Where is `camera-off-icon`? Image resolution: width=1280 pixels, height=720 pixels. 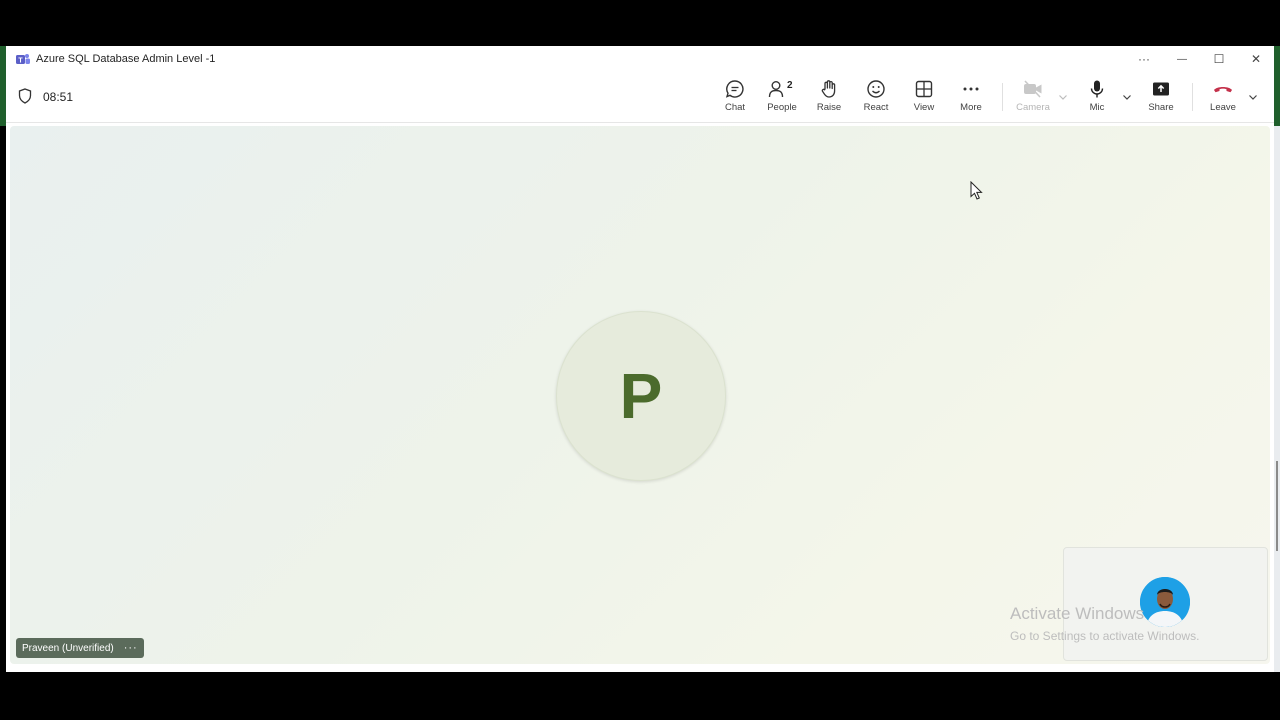 camera-off-icon is located at coordinates (1033, 89).